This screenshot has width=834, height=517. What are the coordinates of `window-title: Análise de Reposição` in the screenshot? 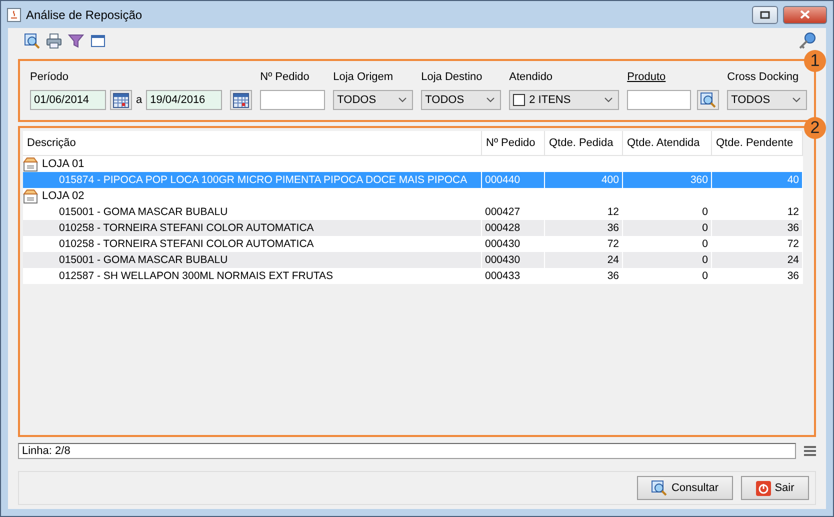 It's located at (84, 15).